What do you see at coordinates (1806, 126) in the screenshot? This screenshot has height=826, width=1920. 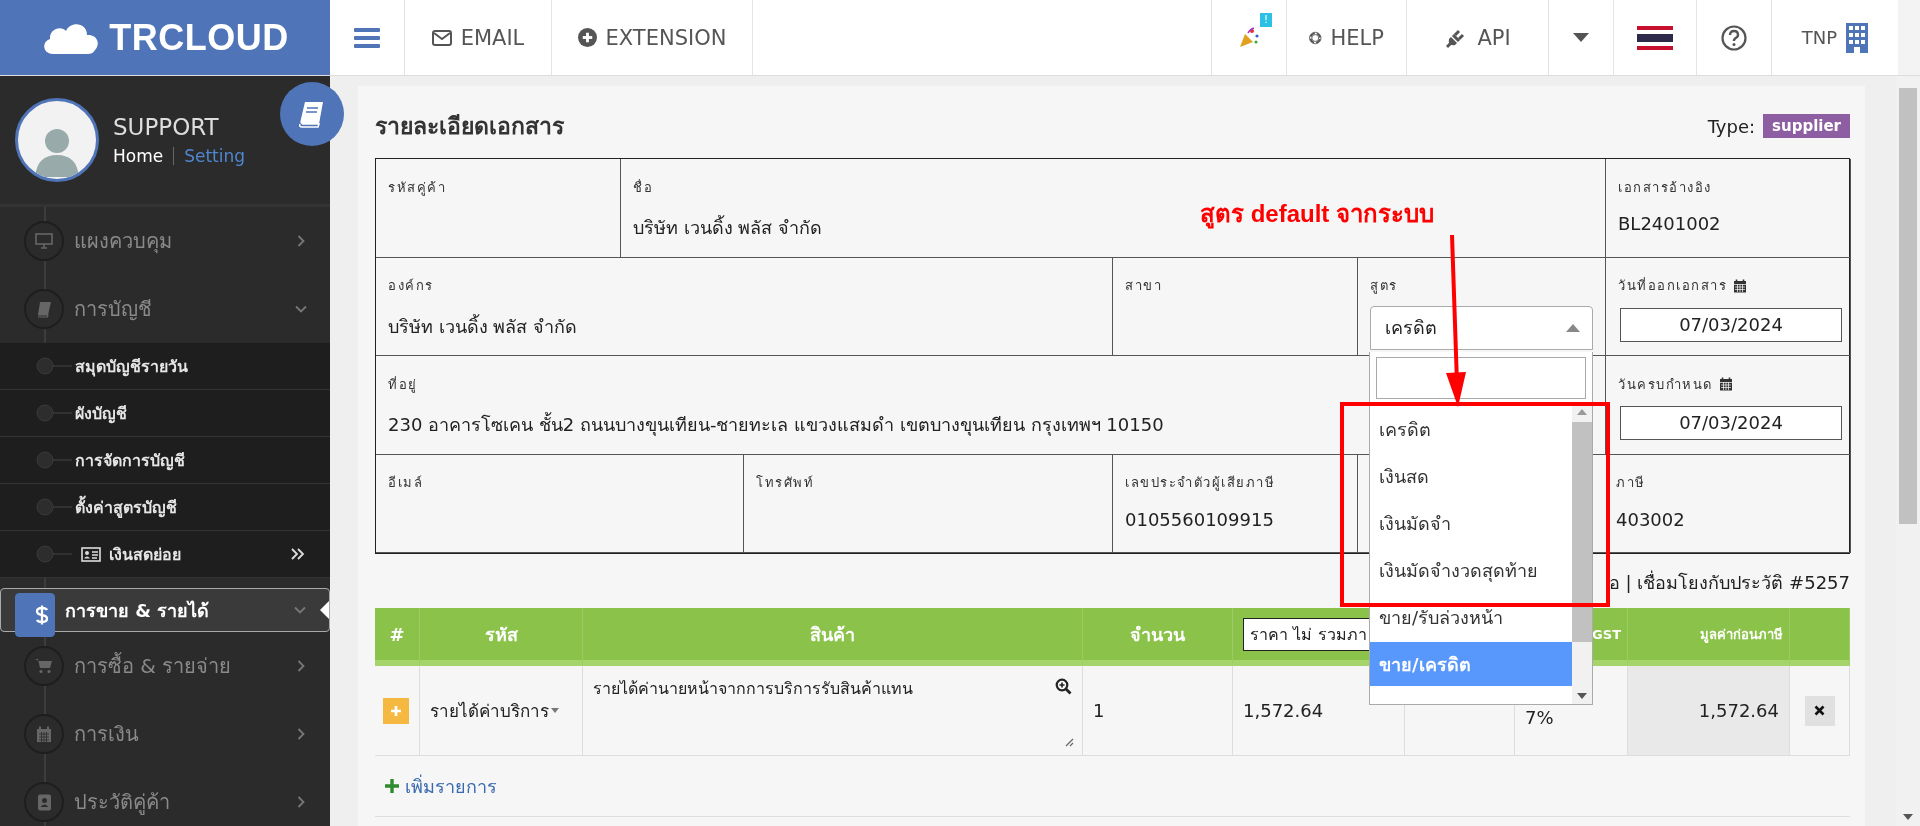 I see `type-badge: supplier` at bounding box center [1806, 126].